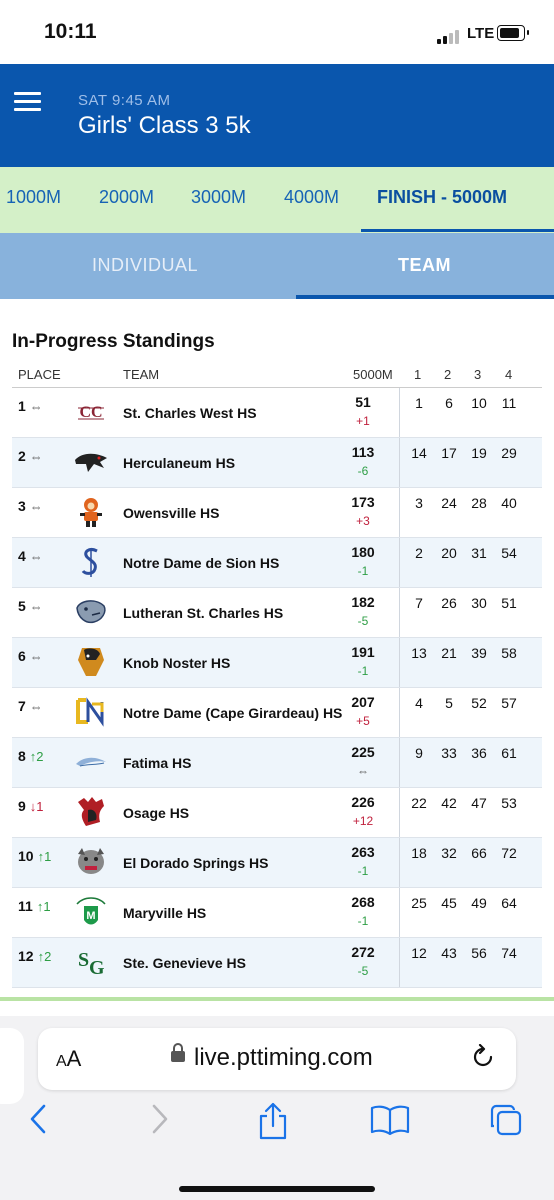  Describe the element at coordinates (277, 663) in the screenshot. I see `table-row: 6 ⇔ Knob Noster HS 191 -1 13 21 39 58` at that location.